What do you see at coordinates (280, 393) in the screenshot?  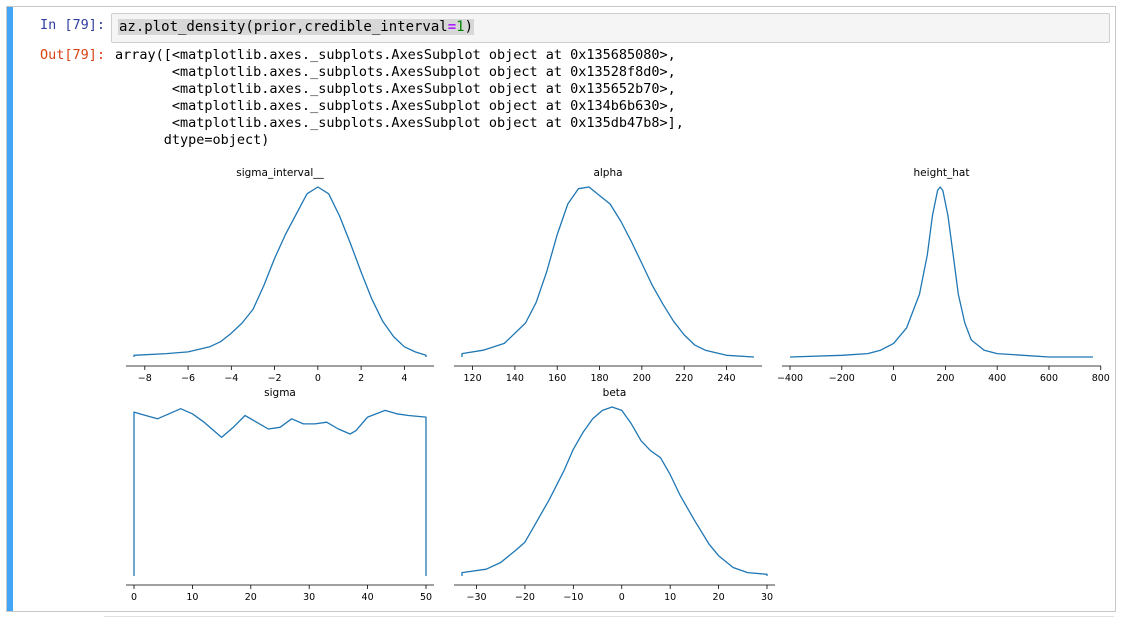 I see `subplot-title: sigma` at bounding box center [280, 393].